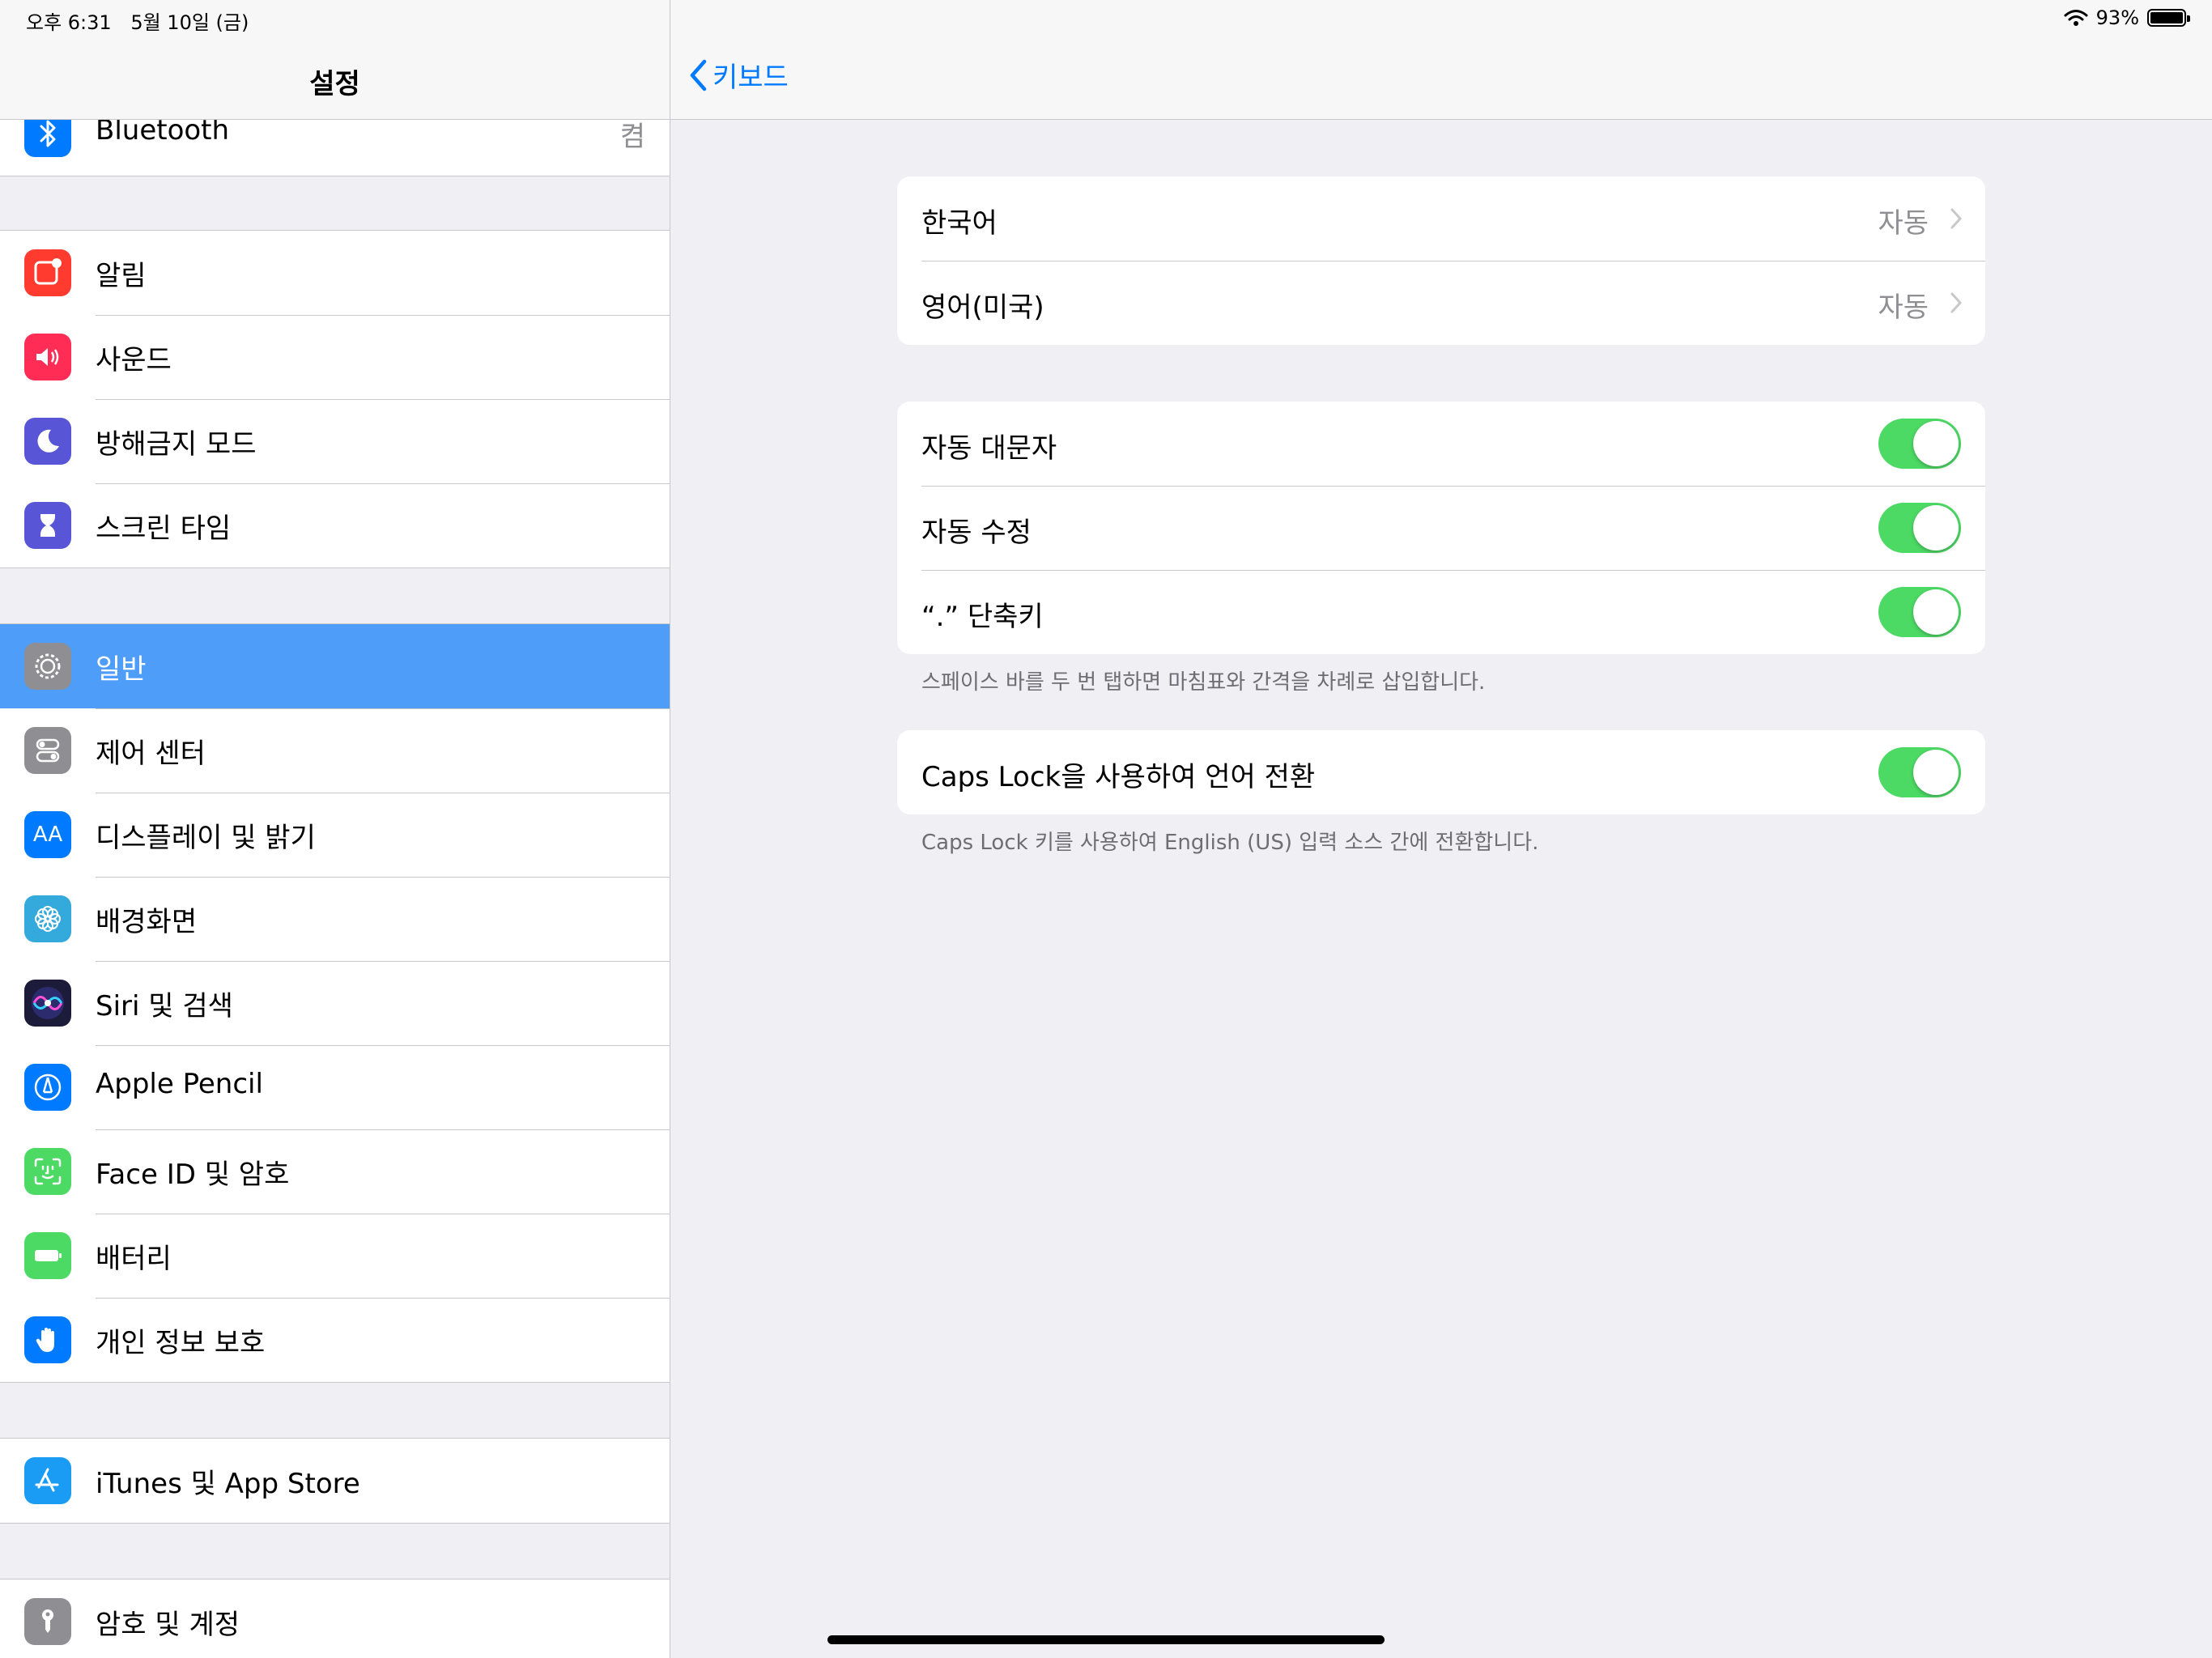  What do you see at coordinates (335, 1256) in the screenshot?
I see `sidebar-item-battery: 배터리` at bounding box center [335, 1256].